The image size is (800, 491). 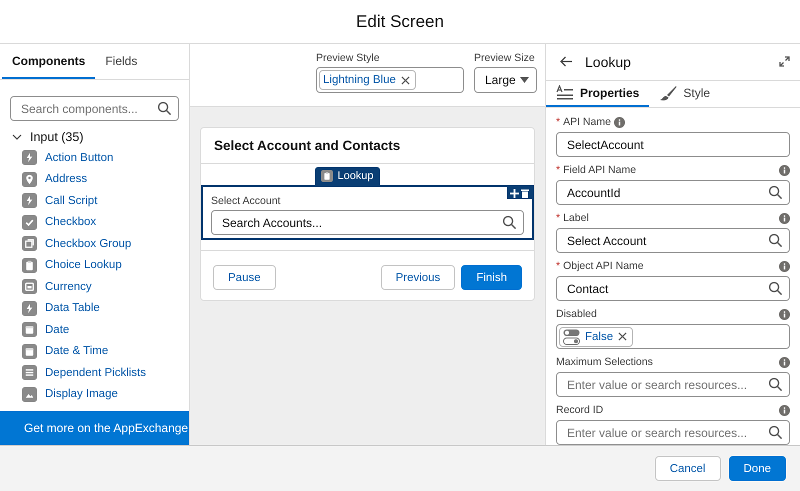 I want to click on input-field: False, so click(x=673, y=336).